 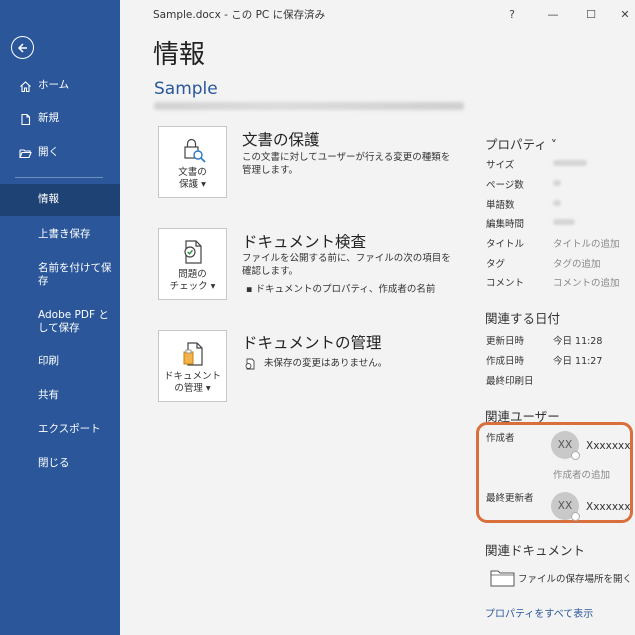 What do you see at coordinates (59, 177) in the screenshot?
I see `sidebar-divider` at bounding box center [59, 177].